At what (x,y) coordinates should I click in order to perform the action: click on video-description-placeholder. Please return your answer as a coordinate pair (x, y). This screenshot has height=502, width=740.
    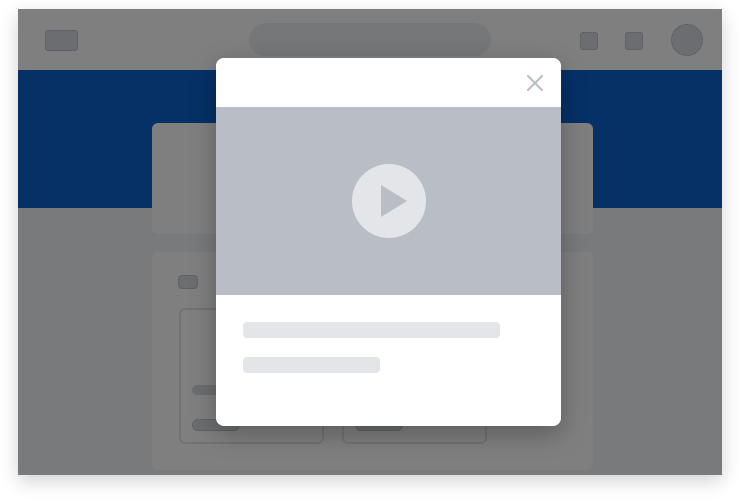
    Looking at the image, I should click on (311, 365).